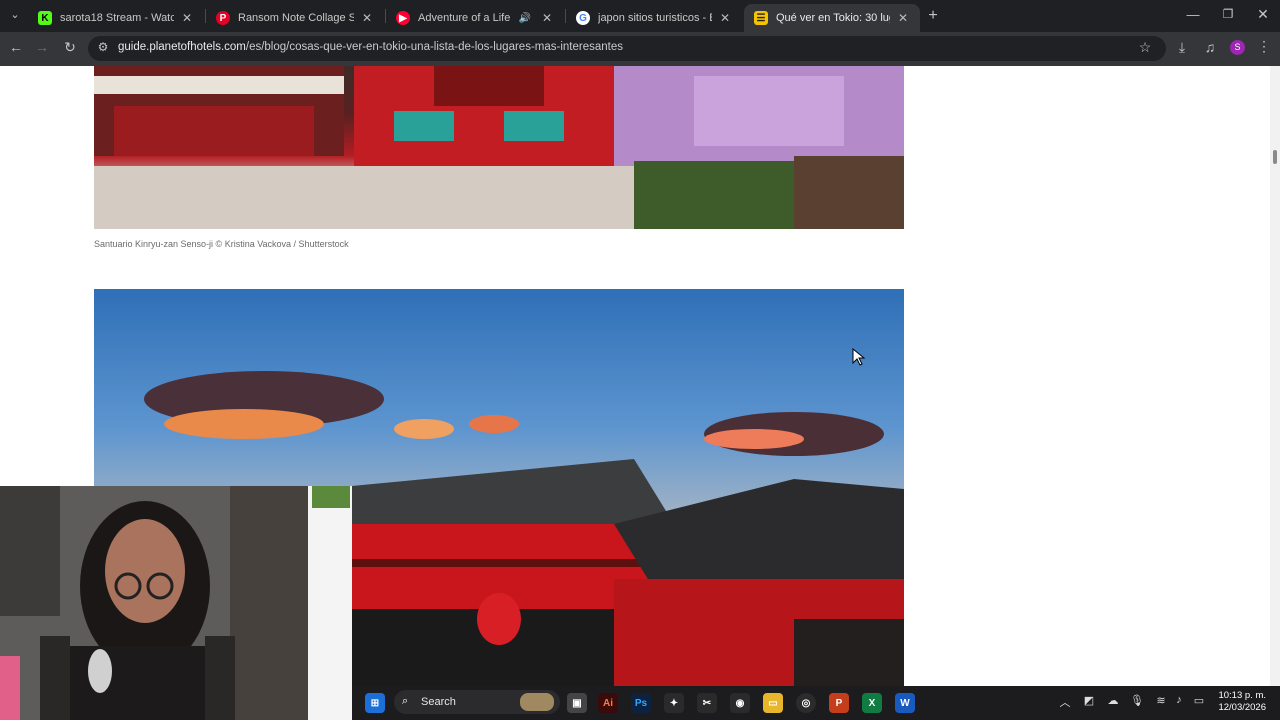 This screenshot has height=720, width=1280. What do you see at coordinates (806, 703) in the screenshot?
I see `chrome-icon: ◎` at bounding box center [806, 703].